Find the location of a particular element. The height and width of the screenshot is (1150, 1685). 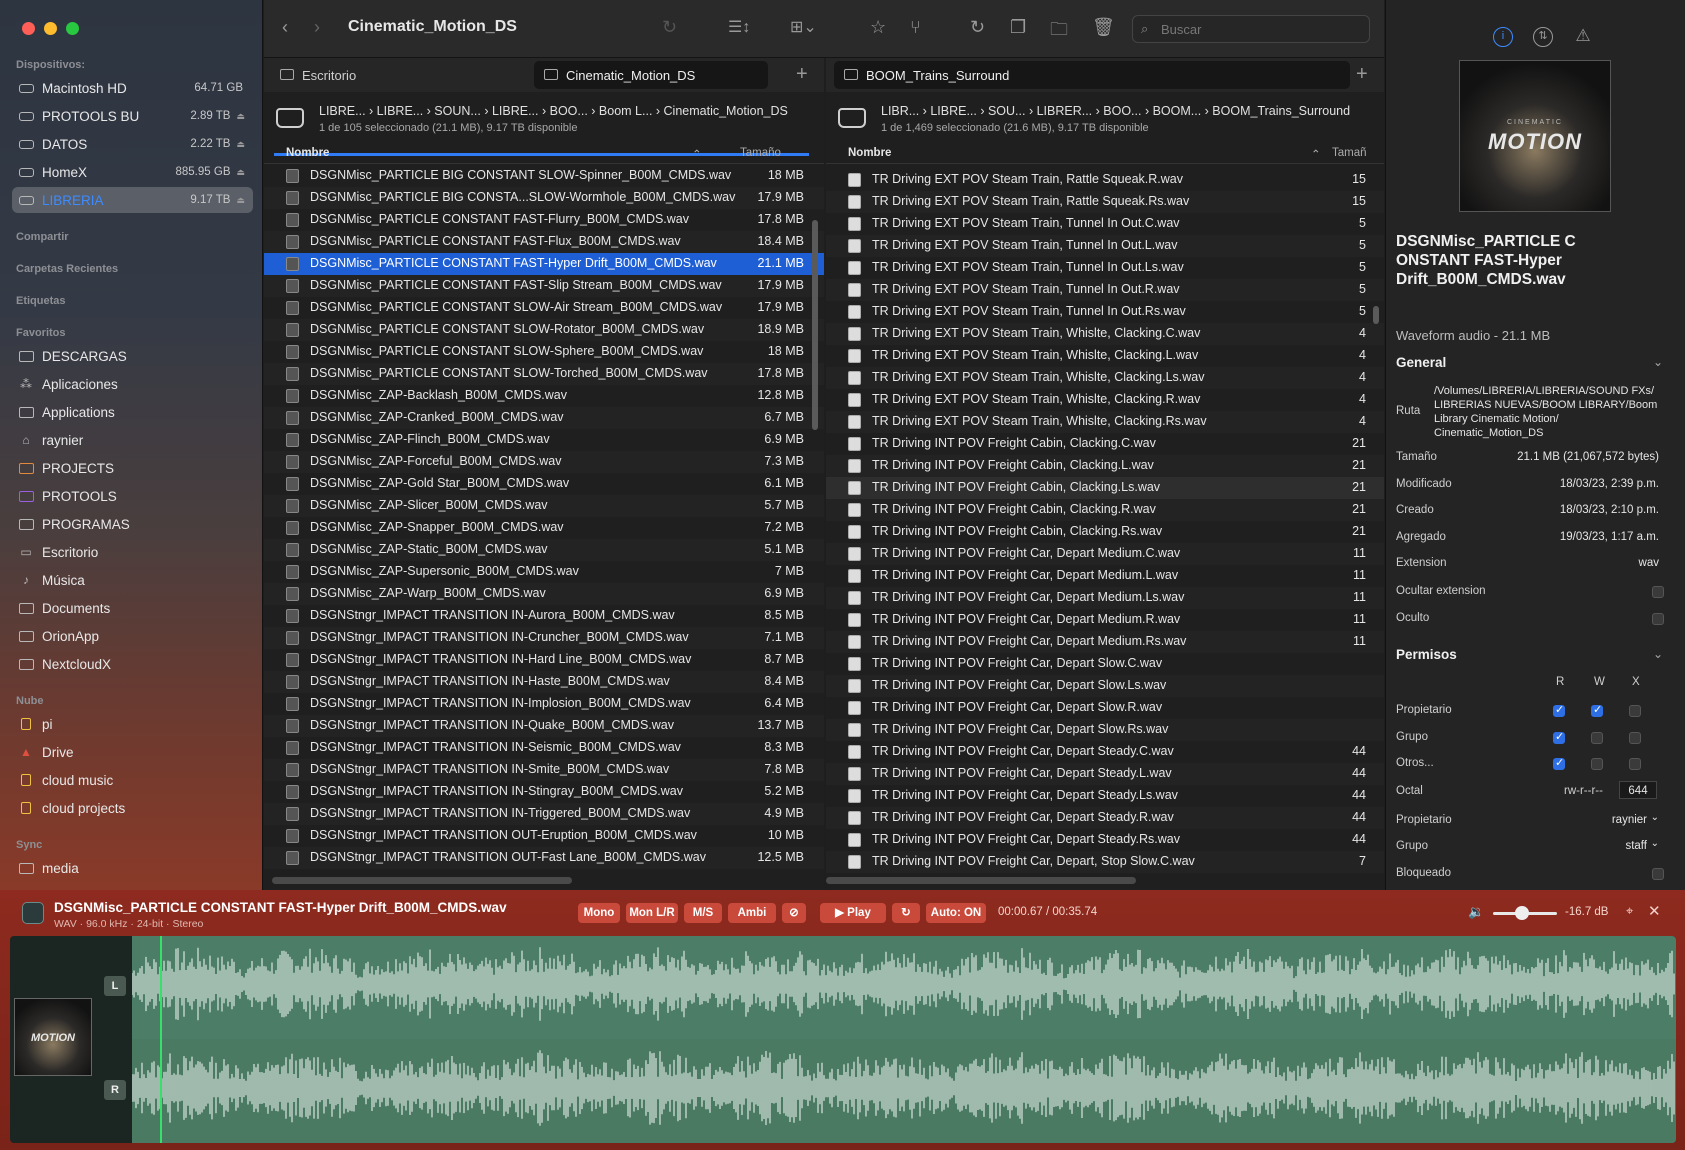

copy-icon: ❐ is located at coordinates (1018, 27).